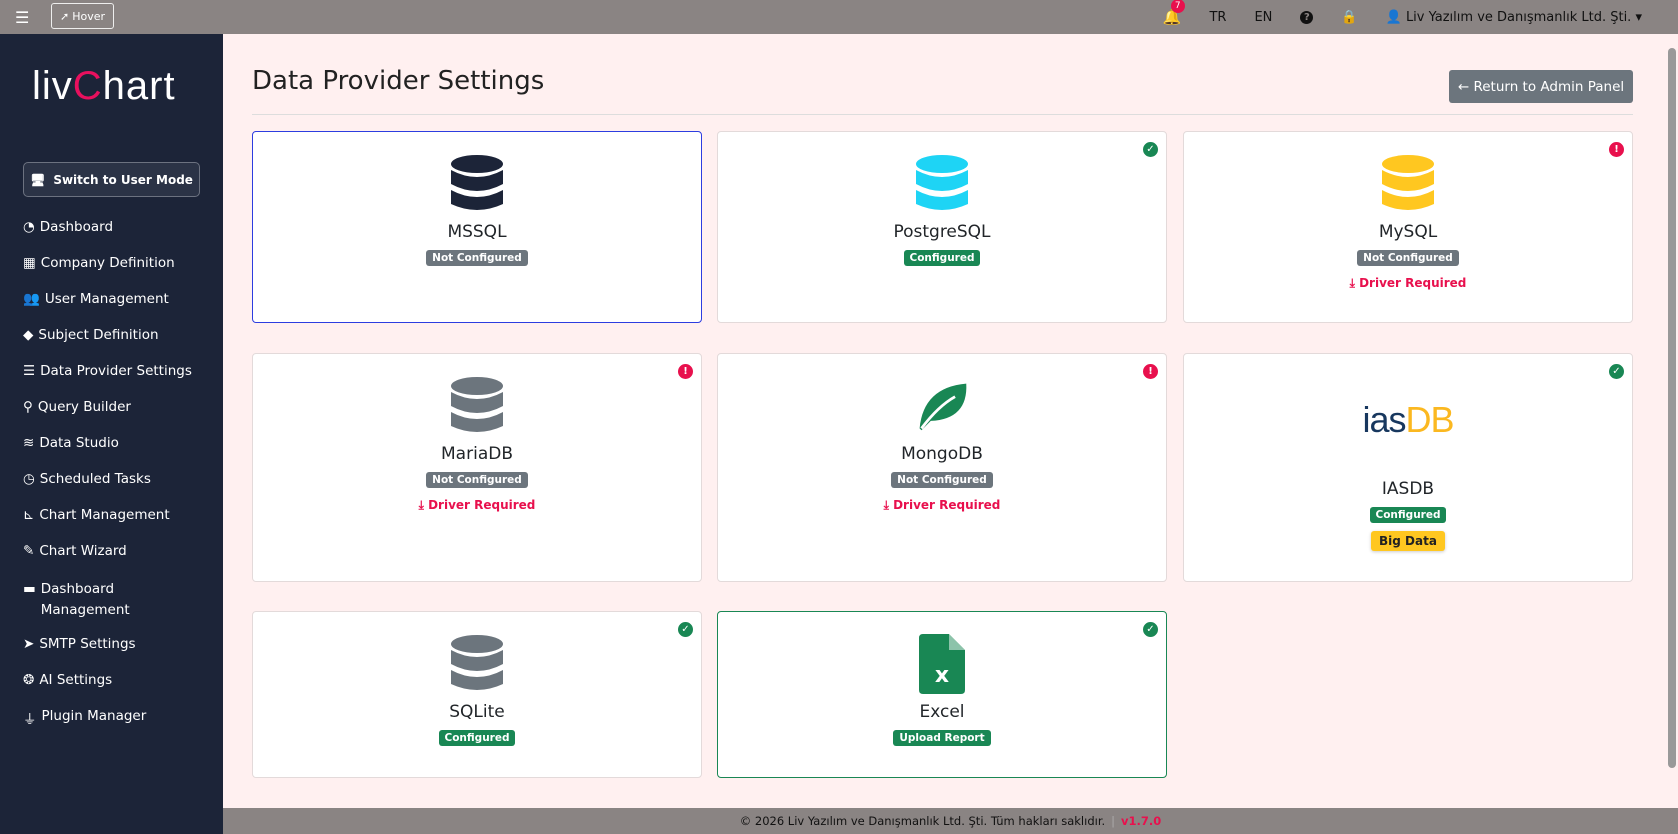  I want to click on lock-icon: 🔒, so click(1349, 17).